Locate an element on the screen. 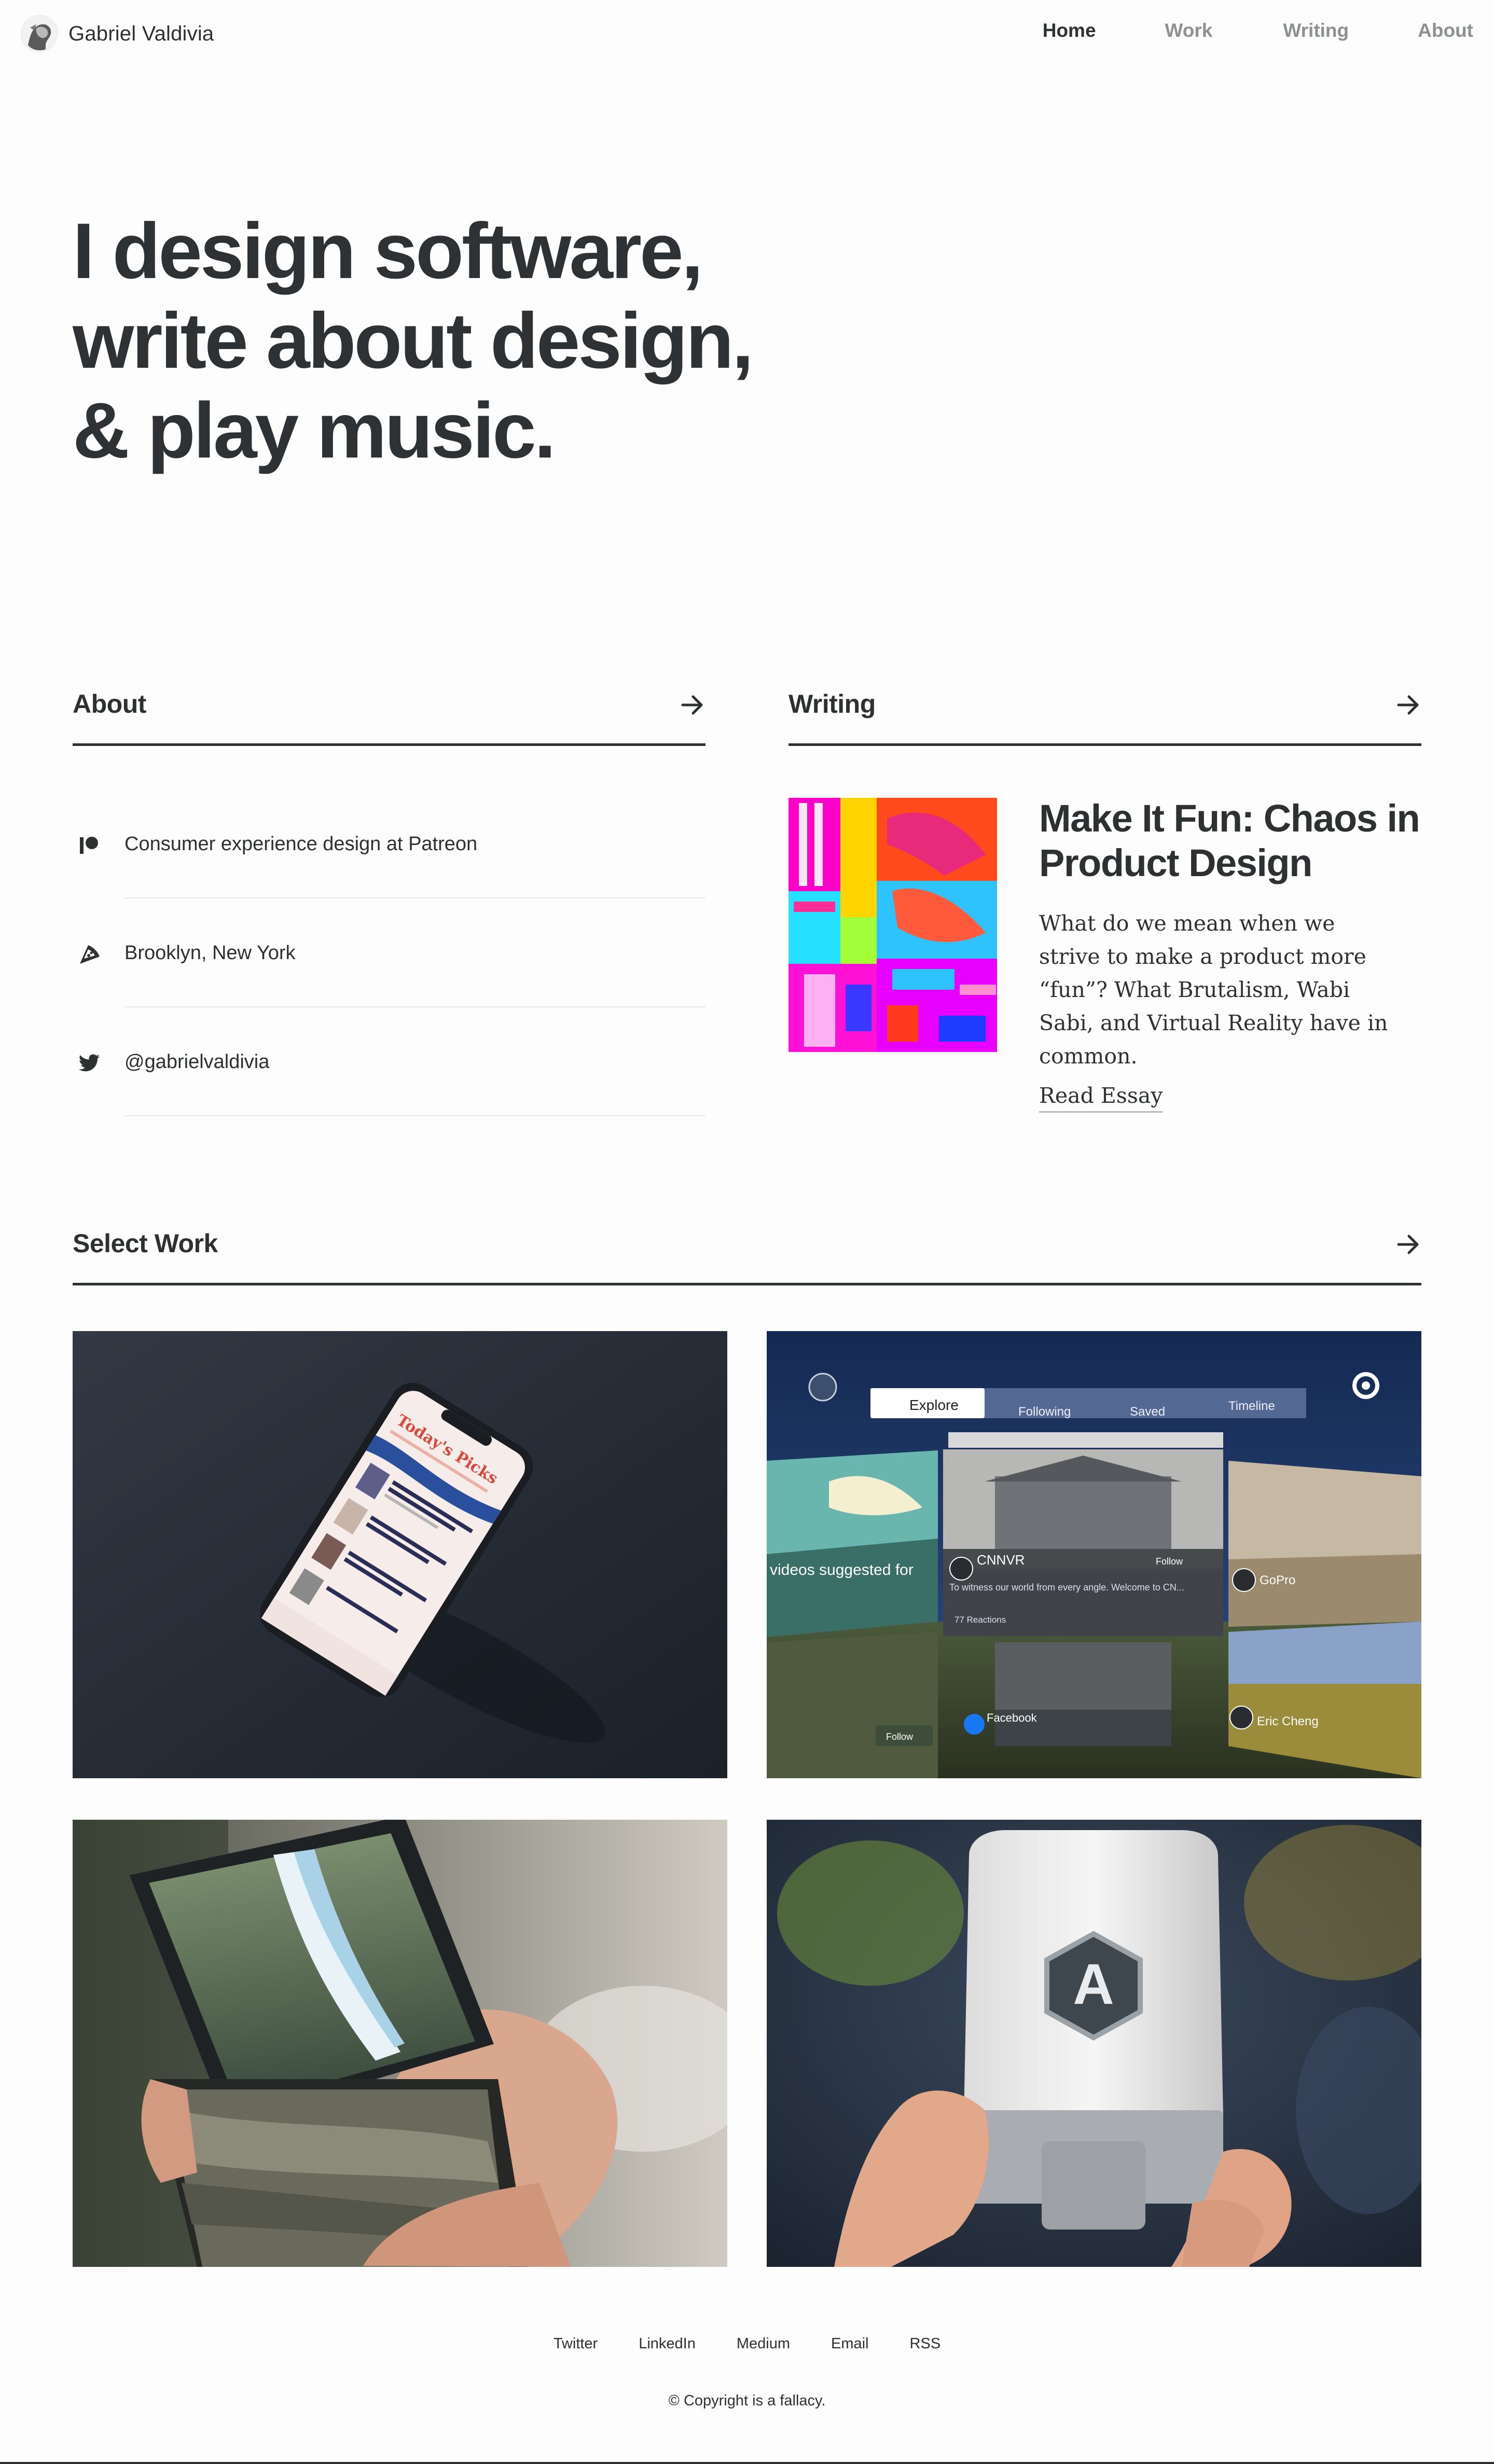 Image resolution: width=1494 pixels, height=2464 pixels. automatic-logo-letter: A is located at coordinates (1093, 1984).